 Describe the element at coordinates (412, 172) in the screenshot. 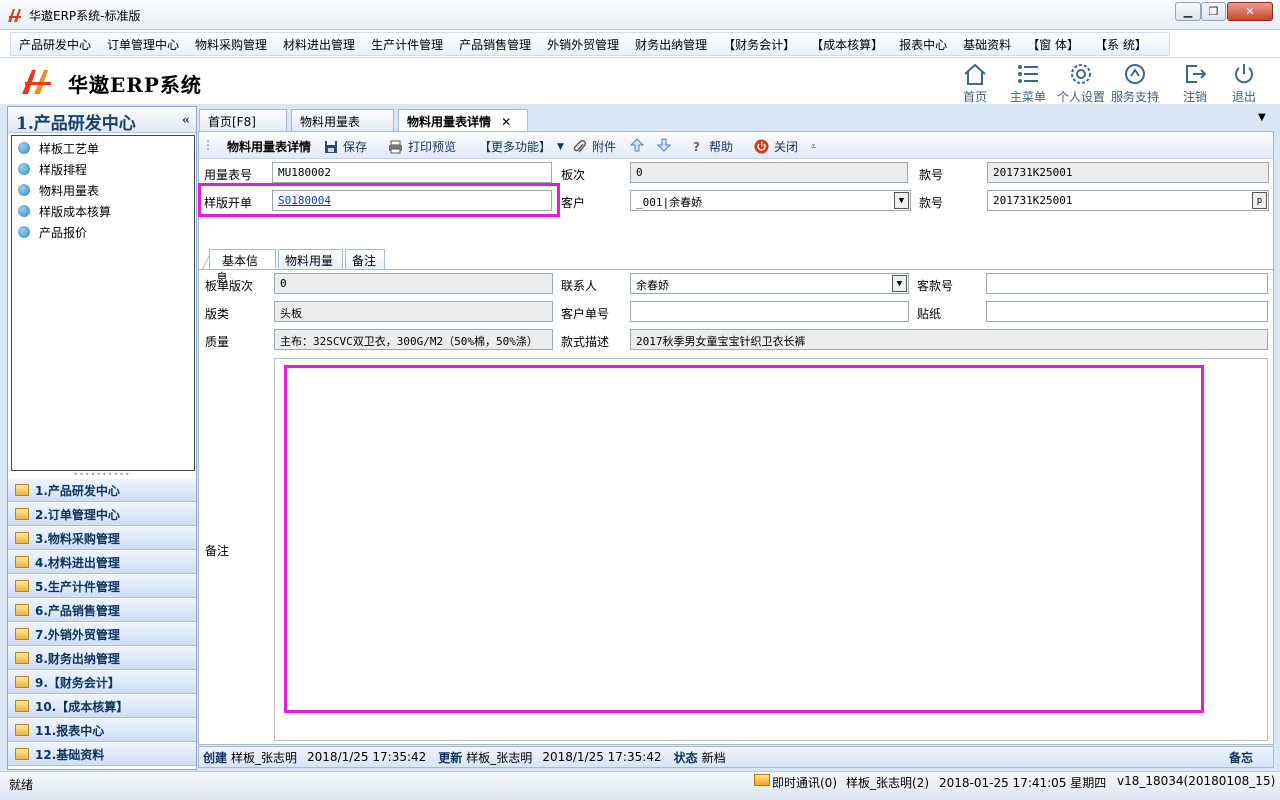

I see `usage-no-field: MU180002` at that location.